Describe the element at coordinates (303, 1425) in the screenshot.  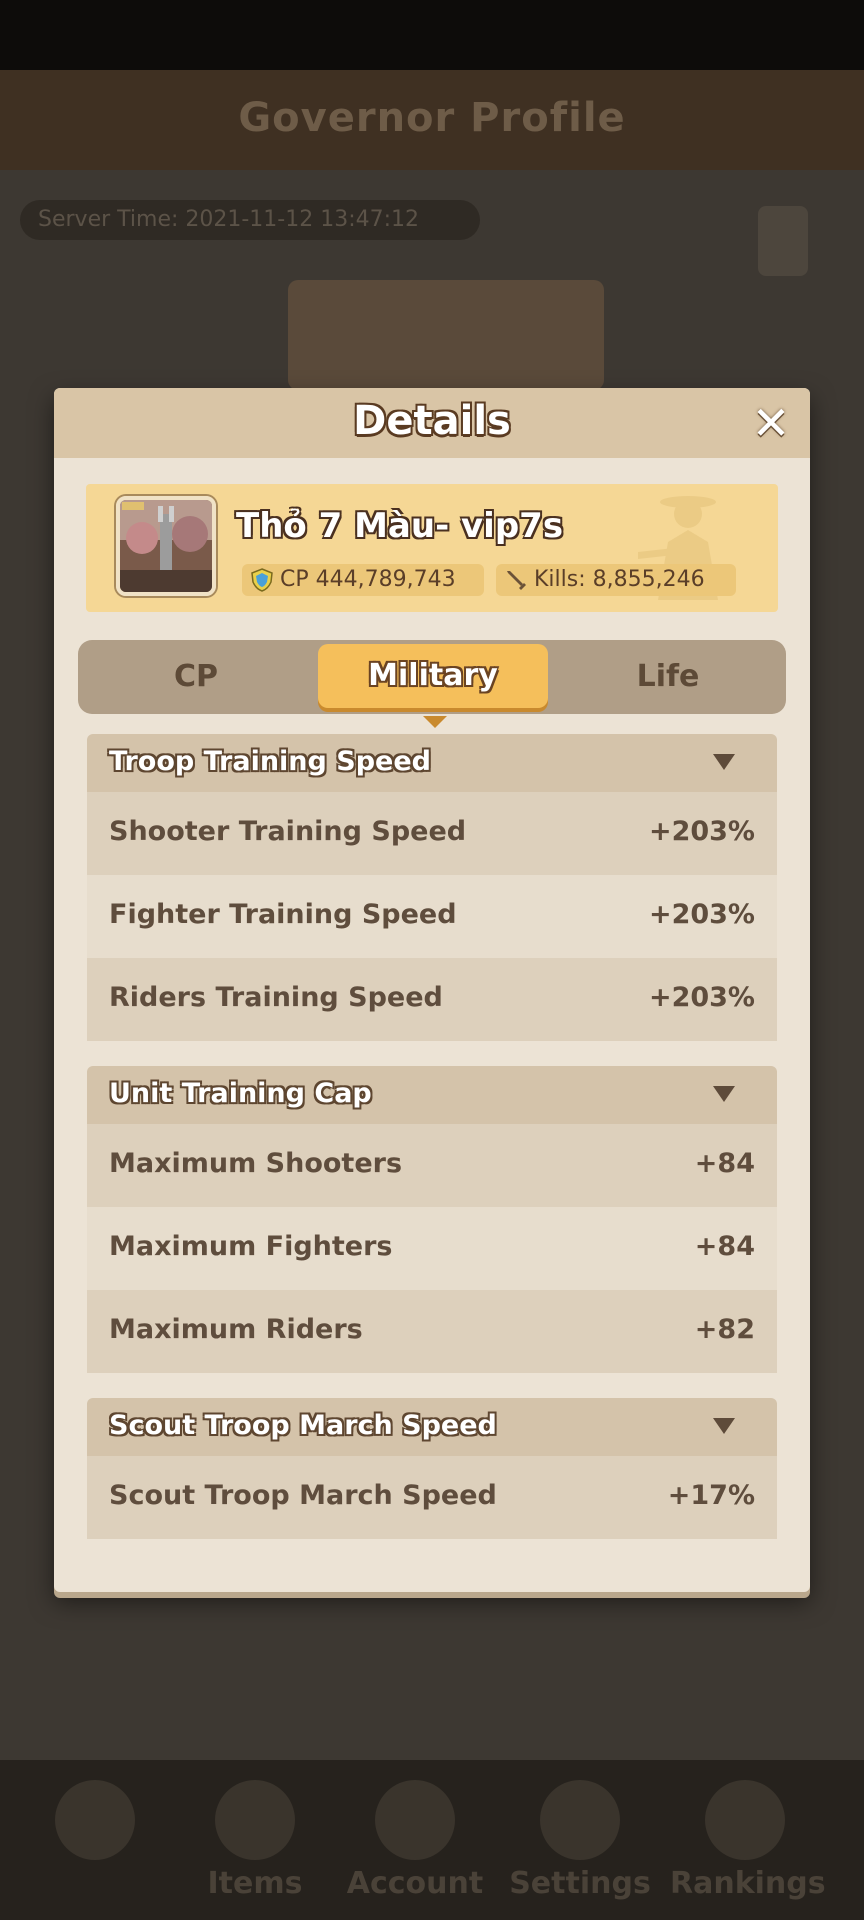
I see `section-title: Scout Troop March Speed` at that location.